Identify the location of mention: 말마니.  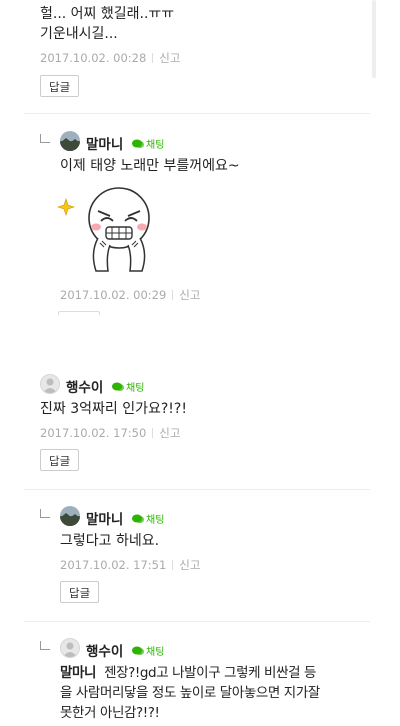
(78, 673).